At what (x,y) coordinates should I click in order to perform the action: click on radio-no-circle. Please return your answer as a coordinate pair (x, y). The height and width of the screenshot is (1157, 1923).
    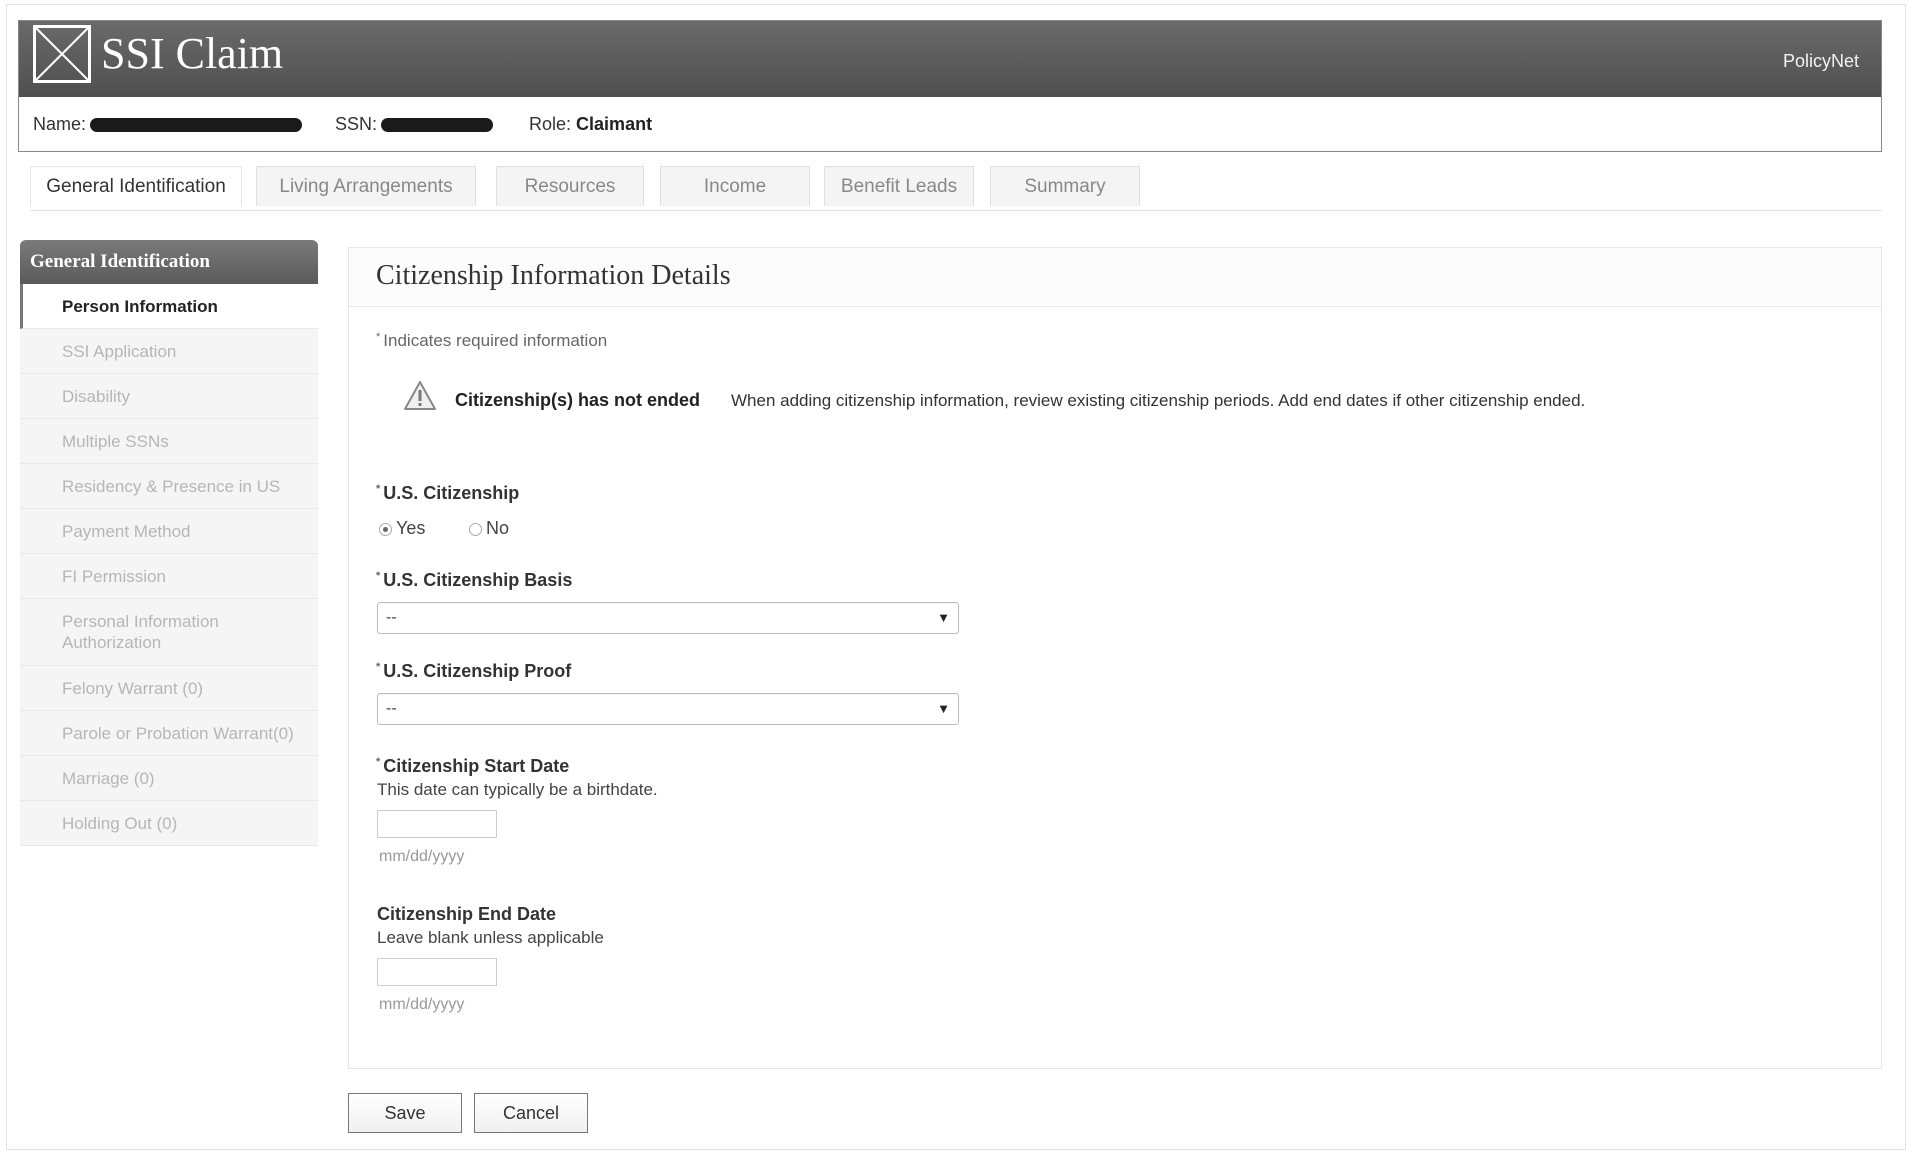
    Looking at the image, I should click on (475, 529).